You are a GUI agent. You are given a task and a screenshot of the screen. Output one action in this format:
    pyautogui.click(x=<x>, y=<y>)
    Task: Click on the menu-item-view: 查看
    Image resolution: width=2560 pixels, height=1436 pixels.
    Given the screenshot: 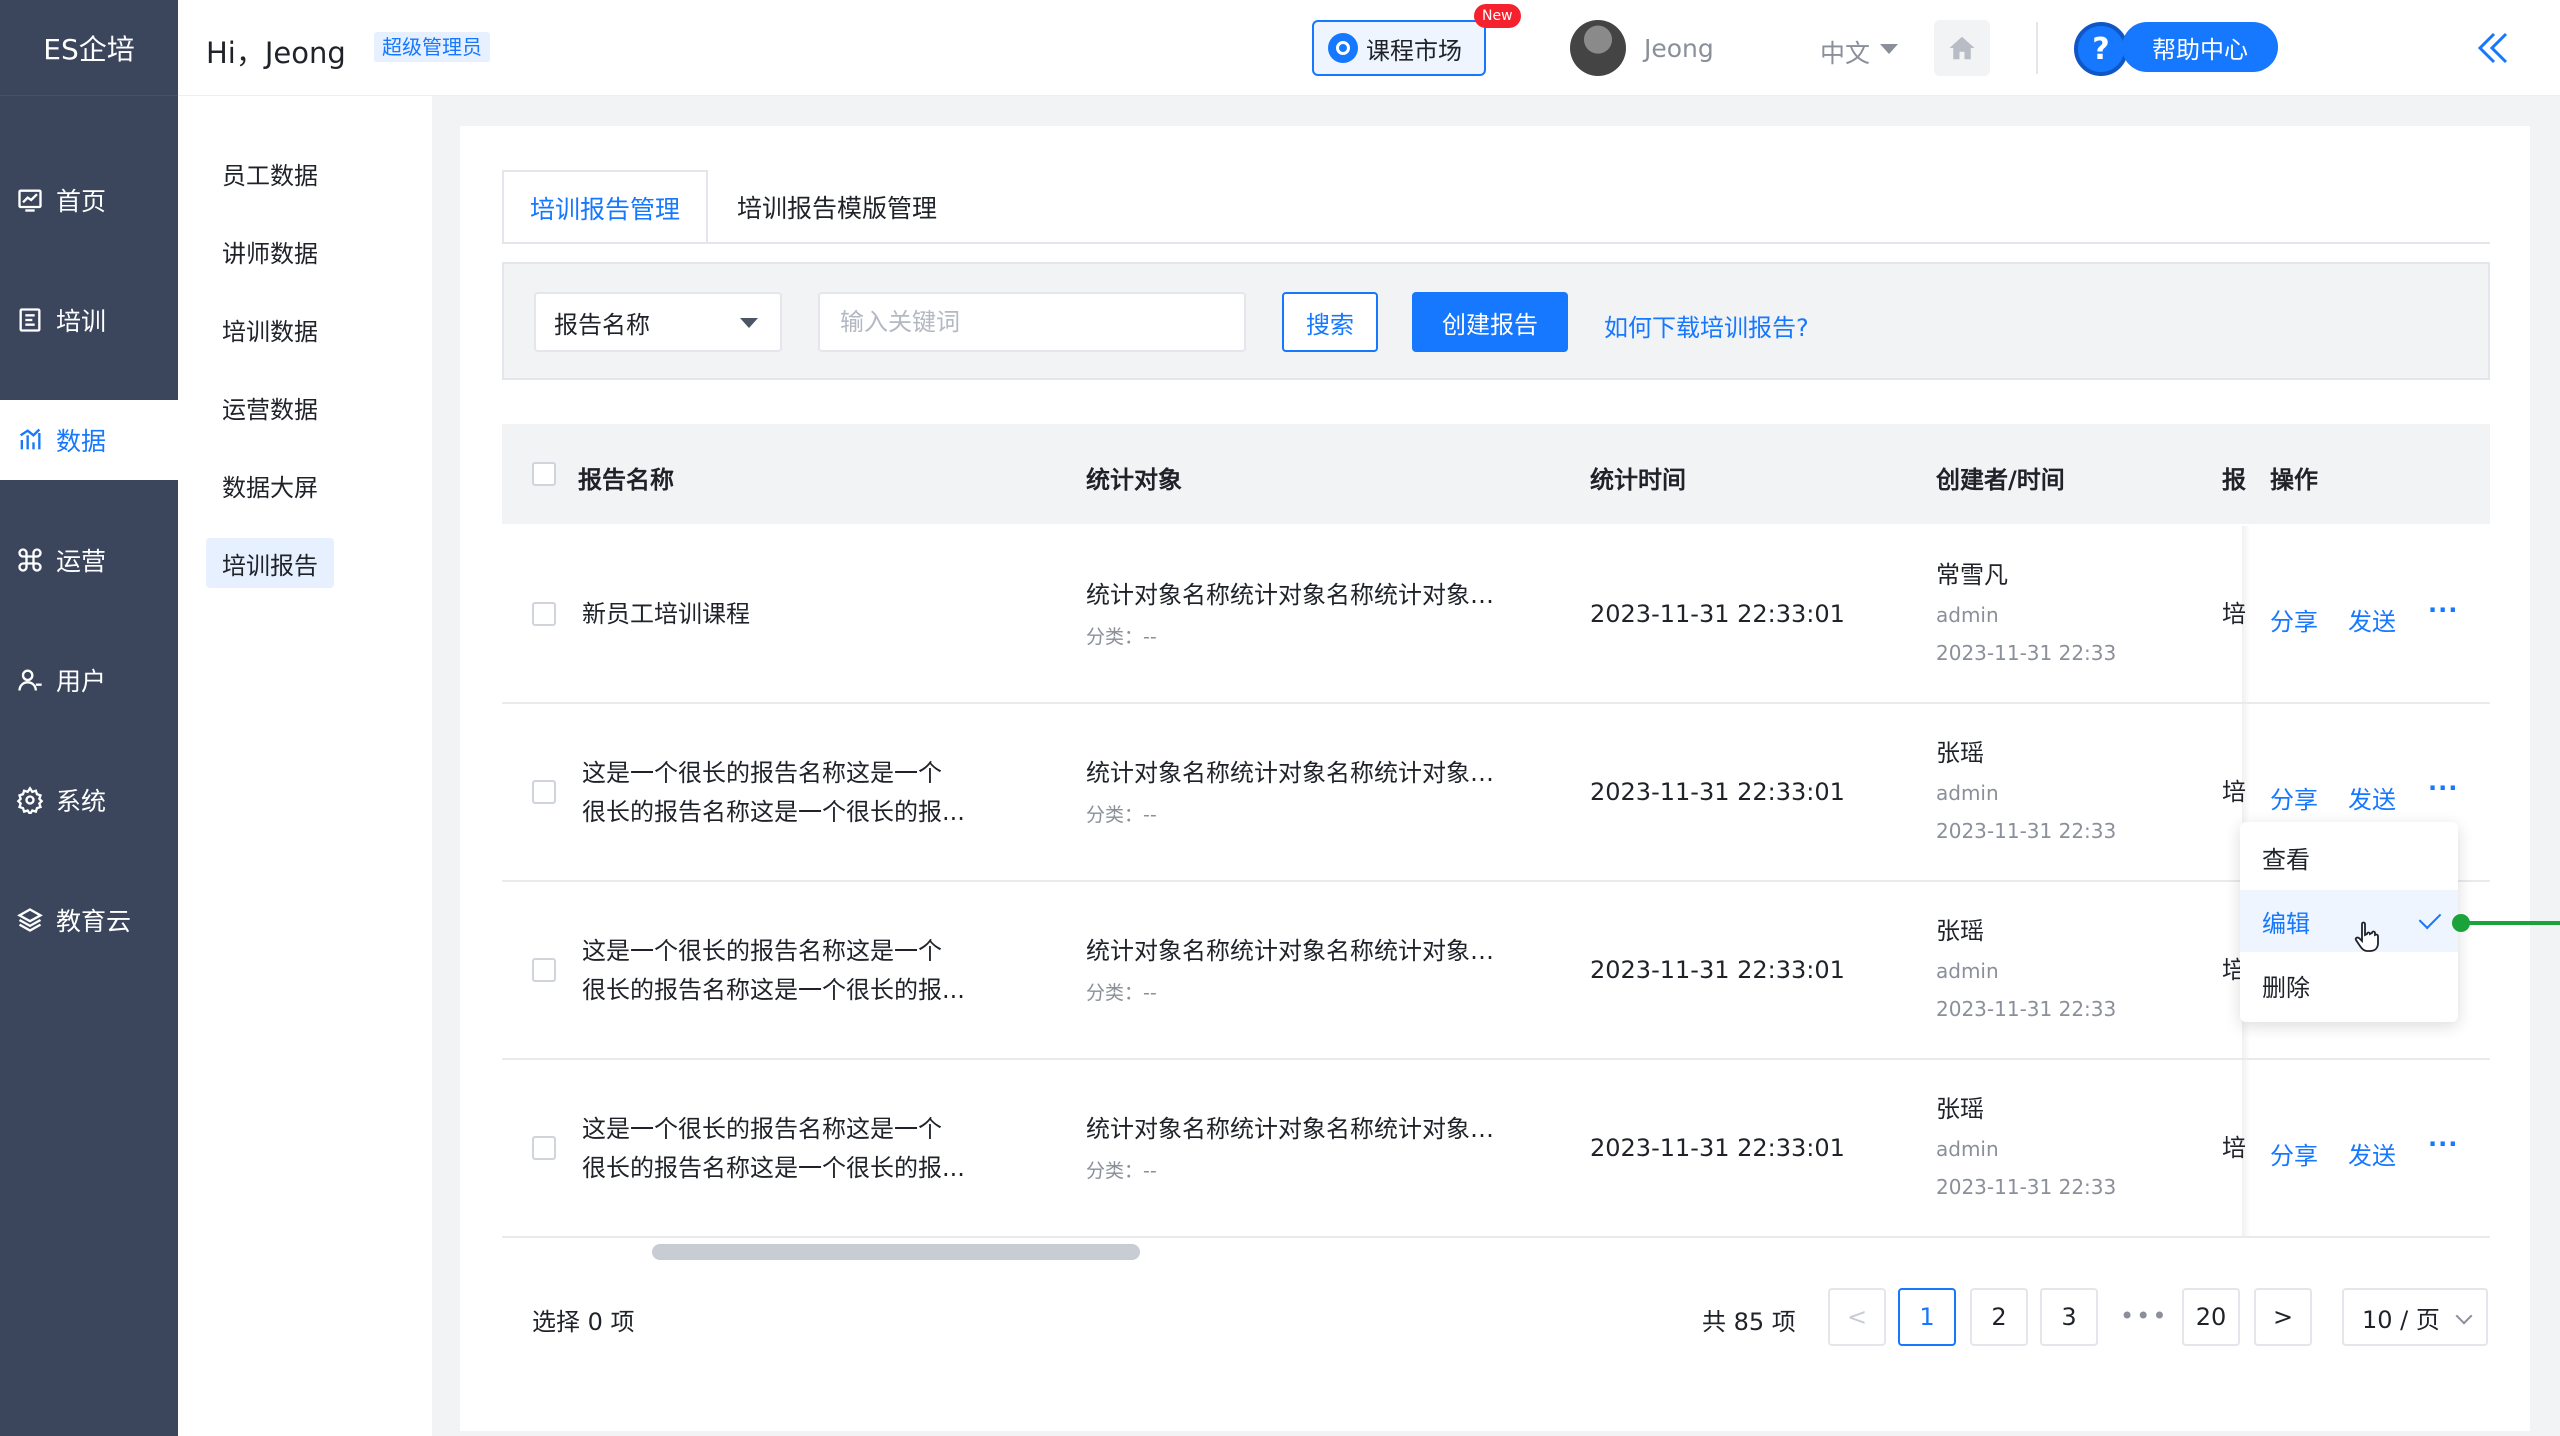 What is the action you would take?
    pyautogui.click(x=2349, y=857)
    